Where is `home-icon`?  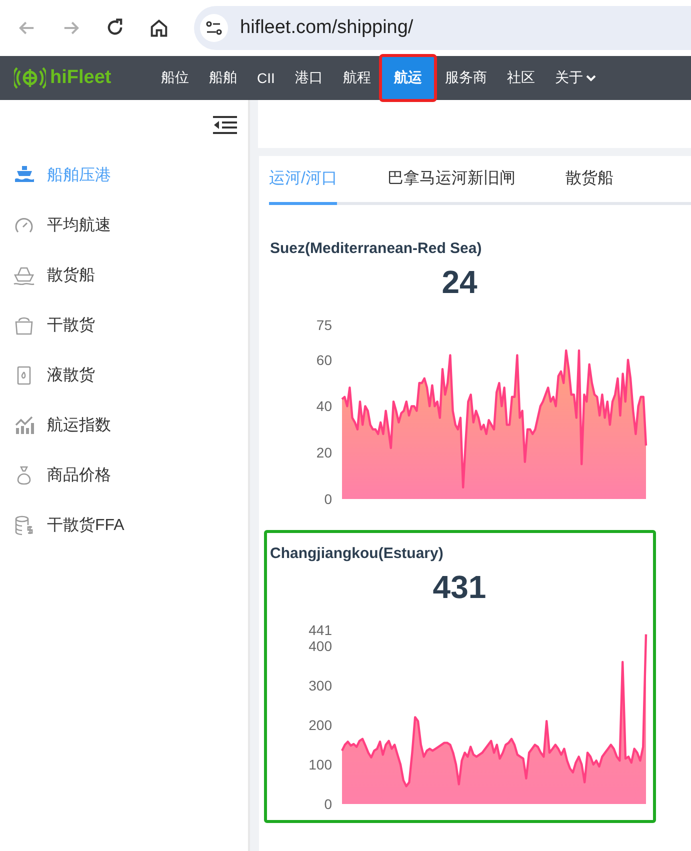 home-icon is located at coordinates (159, 28).